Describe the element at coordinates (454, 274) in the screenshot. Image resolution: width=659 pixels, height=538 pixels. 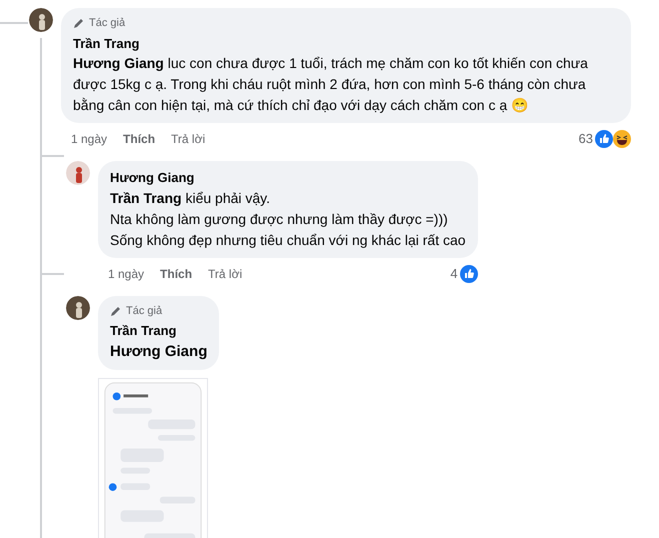
I see `reaction-count: 4` at that location.